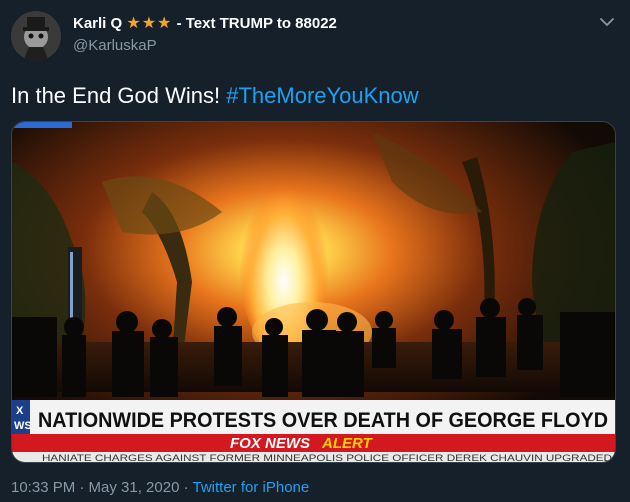  Describe the element at coordinates (251, 487) in the screenshot. I see `source-link: Twitter for iPhone` at that location.